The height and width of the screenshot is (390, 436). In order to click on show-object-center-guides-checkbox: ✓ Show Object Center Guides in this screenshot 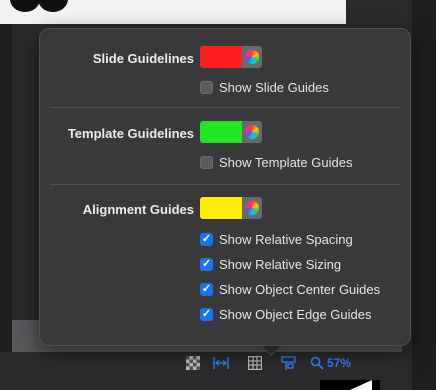, I will do `click(290, 289)`.